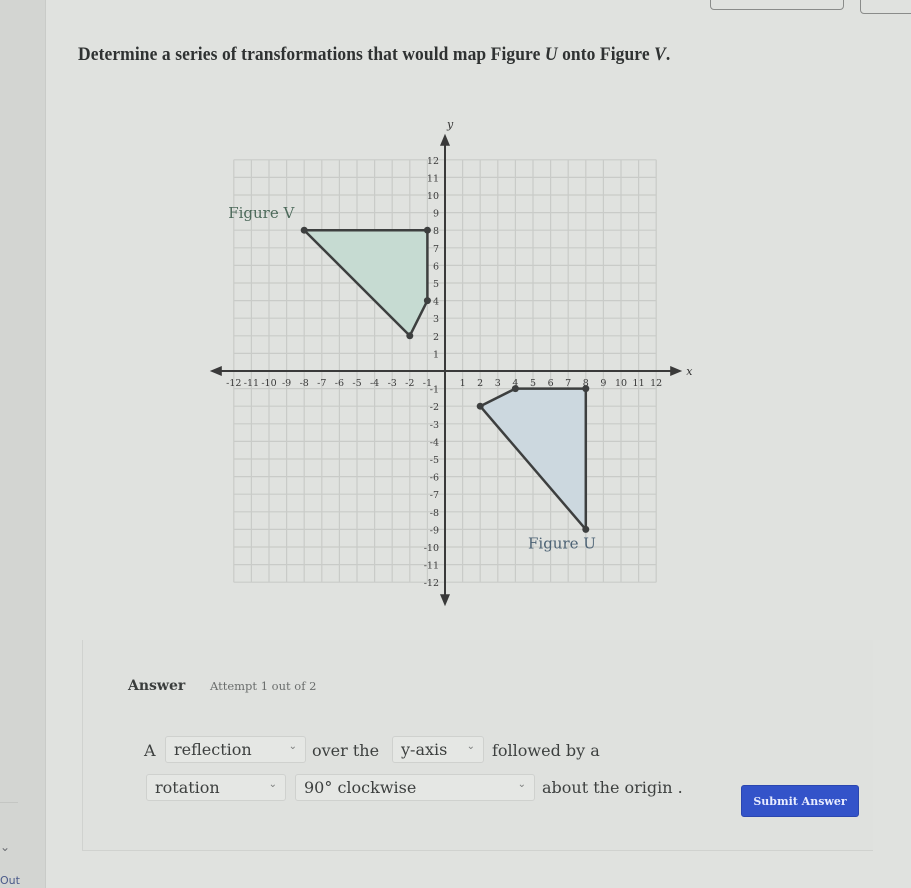 The width and height of the screenshot is (911, 888). I want to click on answer-title: Answer, so click(157, 686).